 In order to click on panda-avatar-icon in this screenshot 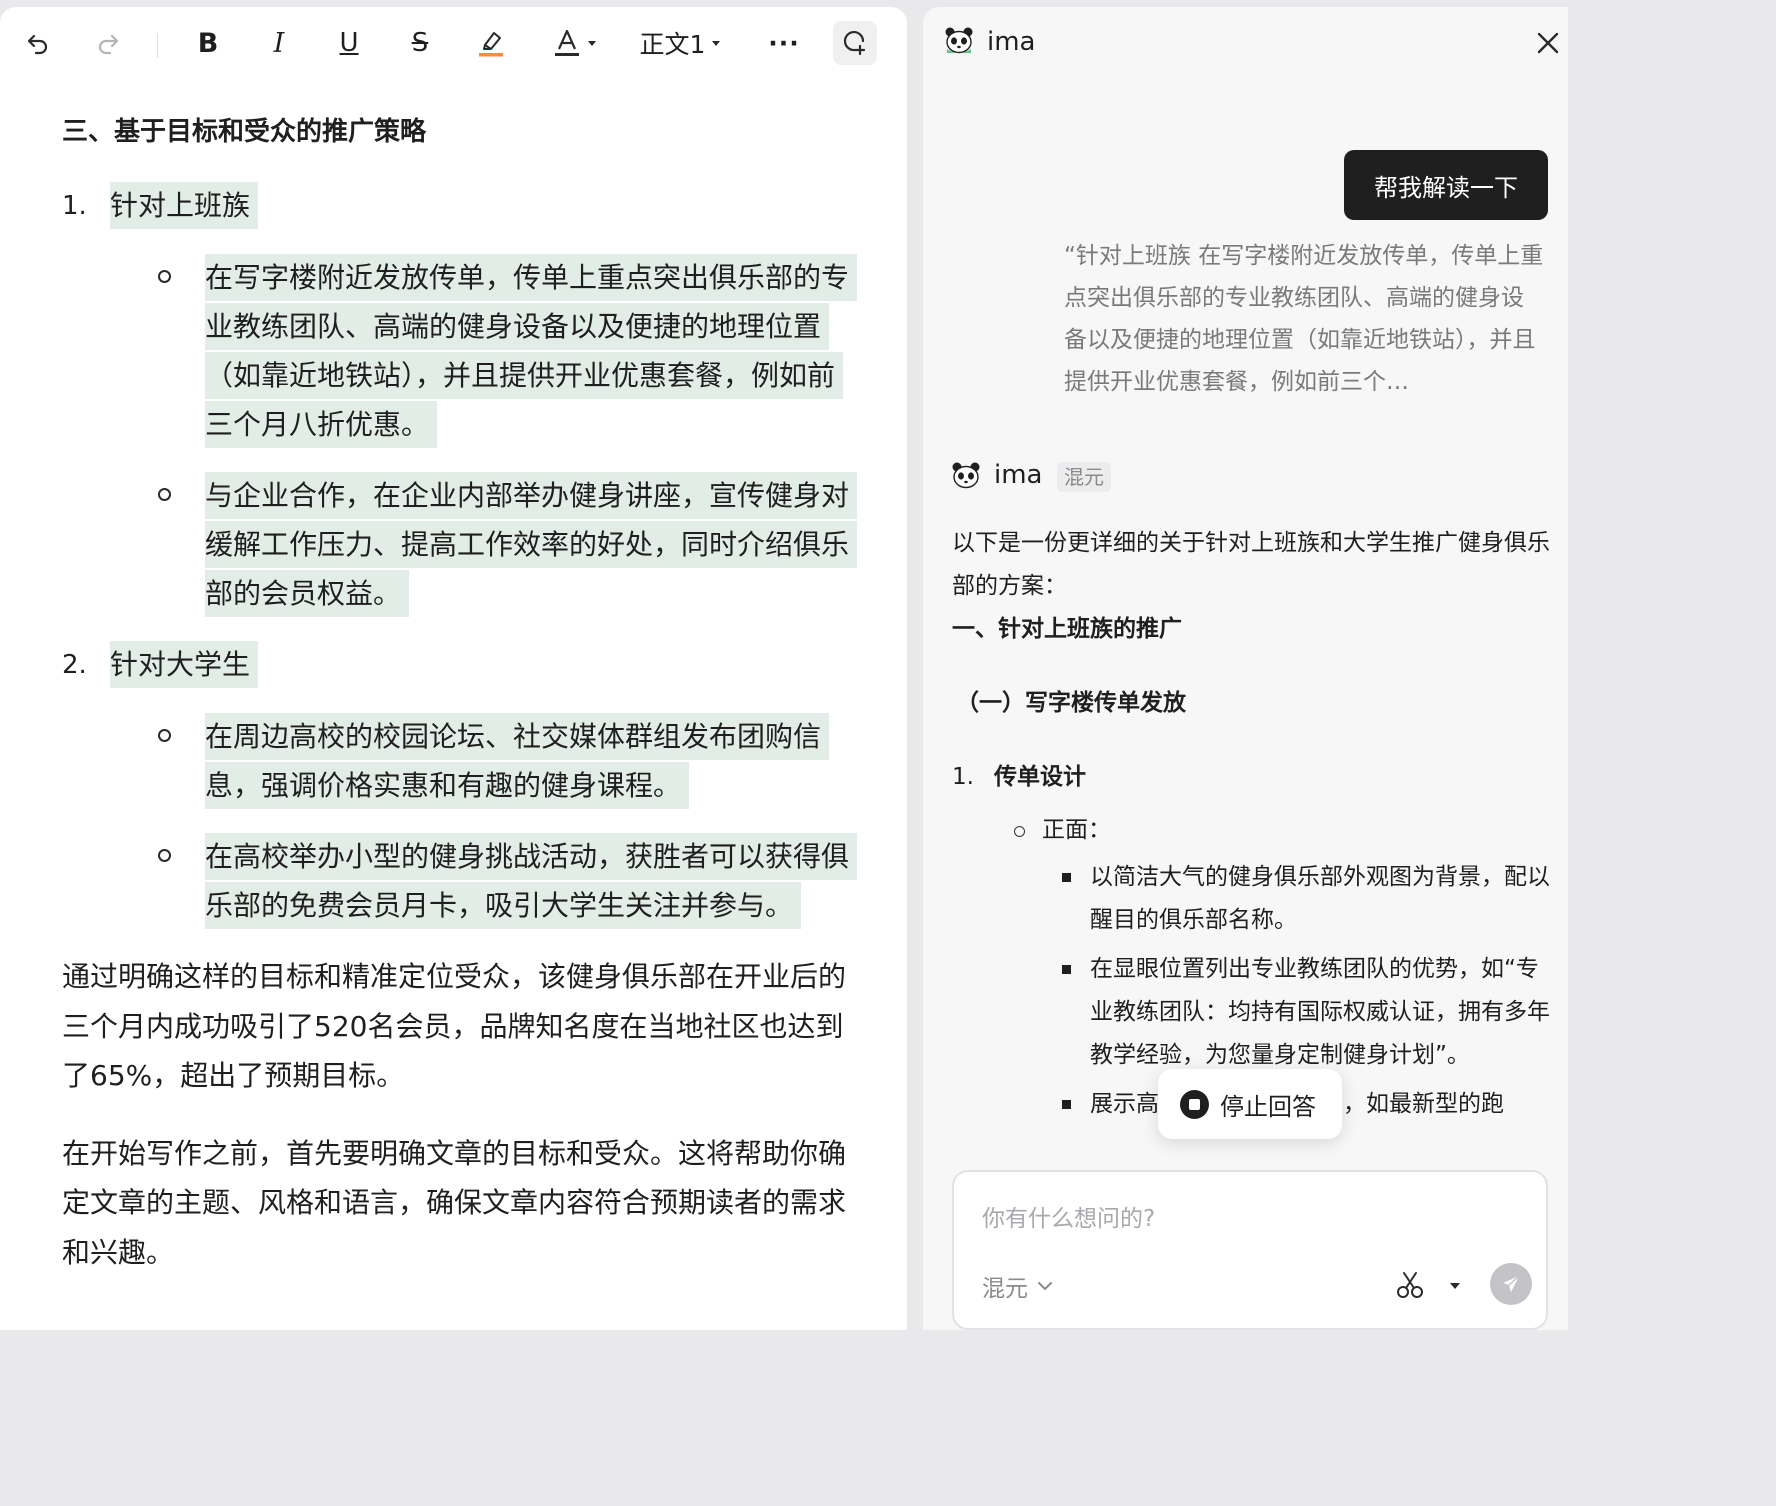, I will do `click(966, 475)`.